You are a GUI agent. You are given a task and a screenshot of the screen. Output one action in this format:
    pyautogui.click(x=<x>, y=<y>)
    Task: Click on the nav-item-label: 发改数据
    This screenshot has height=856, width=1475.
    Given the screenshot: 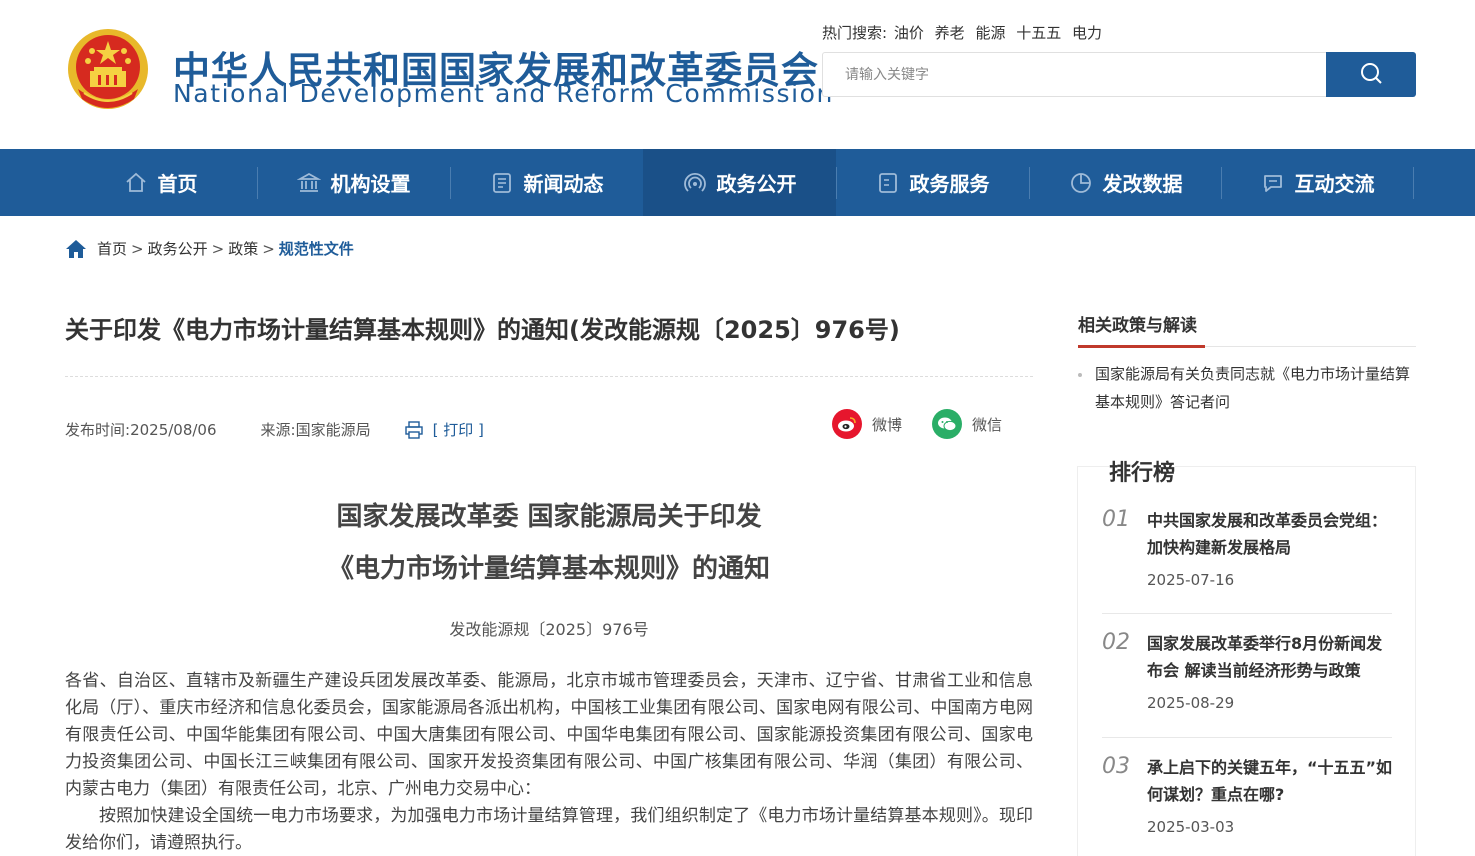 What is the action you would take?
    pyautogui.click(x=1142, y=184)
    